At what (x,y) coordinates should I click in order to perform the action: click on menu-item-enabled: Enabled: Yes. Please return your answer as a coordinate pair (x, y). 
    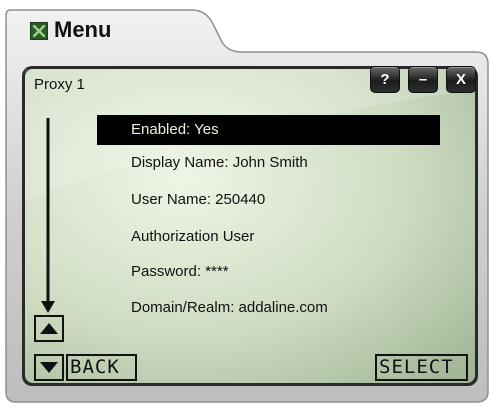
    Looking at the image, I should click on (268, 130).